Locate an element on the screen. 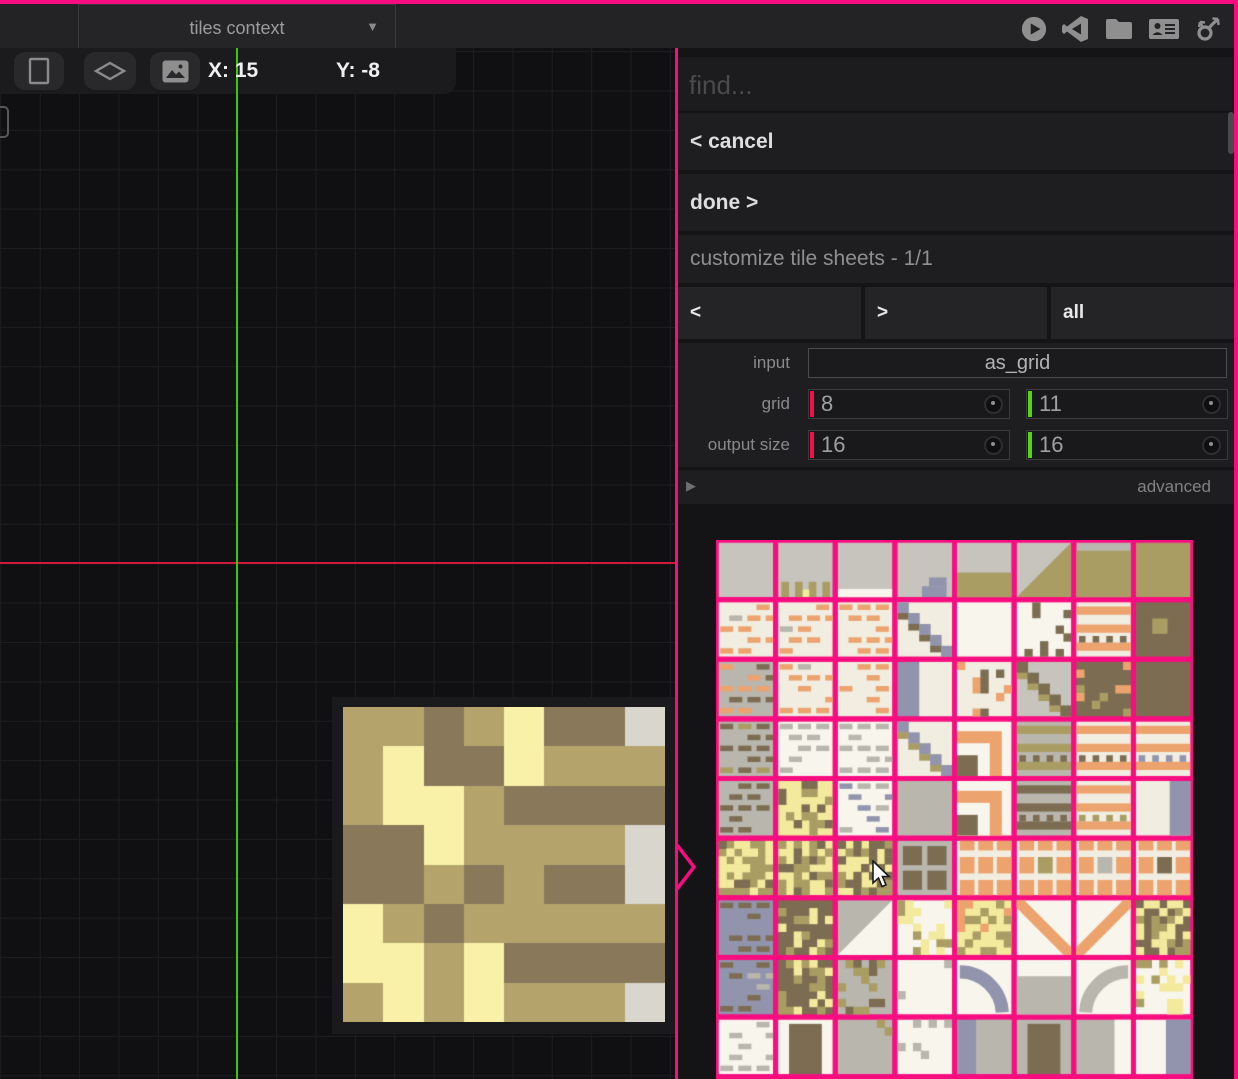  context-dropdown: tiles context ▼ is located at coordinates (237, 28).